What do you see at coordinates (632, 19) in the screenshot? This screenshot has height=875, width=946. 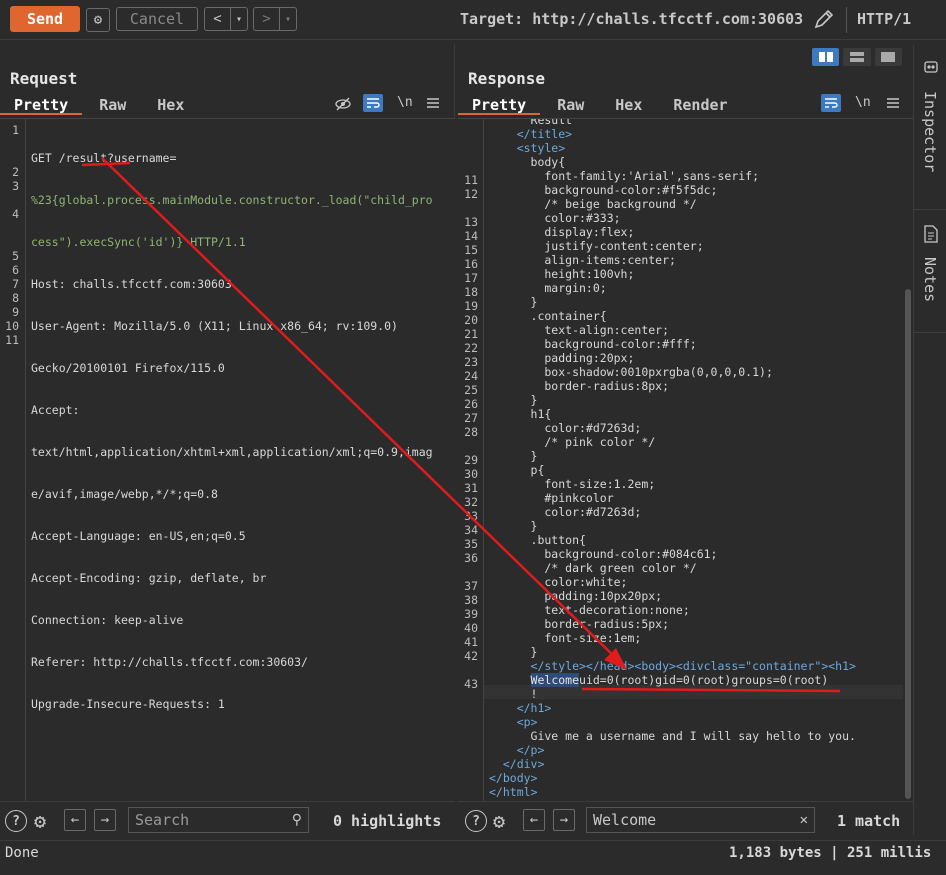 I see `target-label: Target: http://challs.tfcctf.com:30603` at bounding box center [632, 19].